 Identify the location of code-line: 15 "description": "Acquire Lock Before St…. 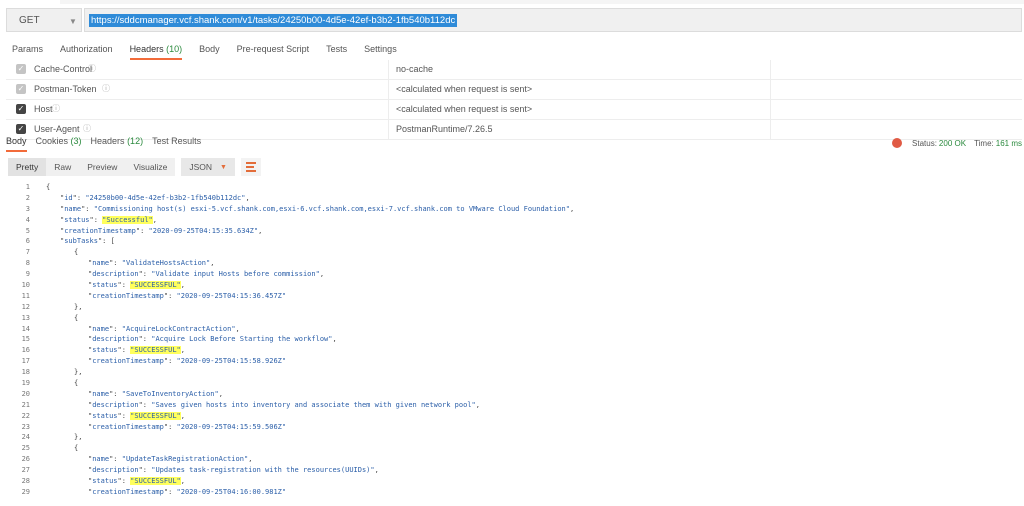
(512, 339).